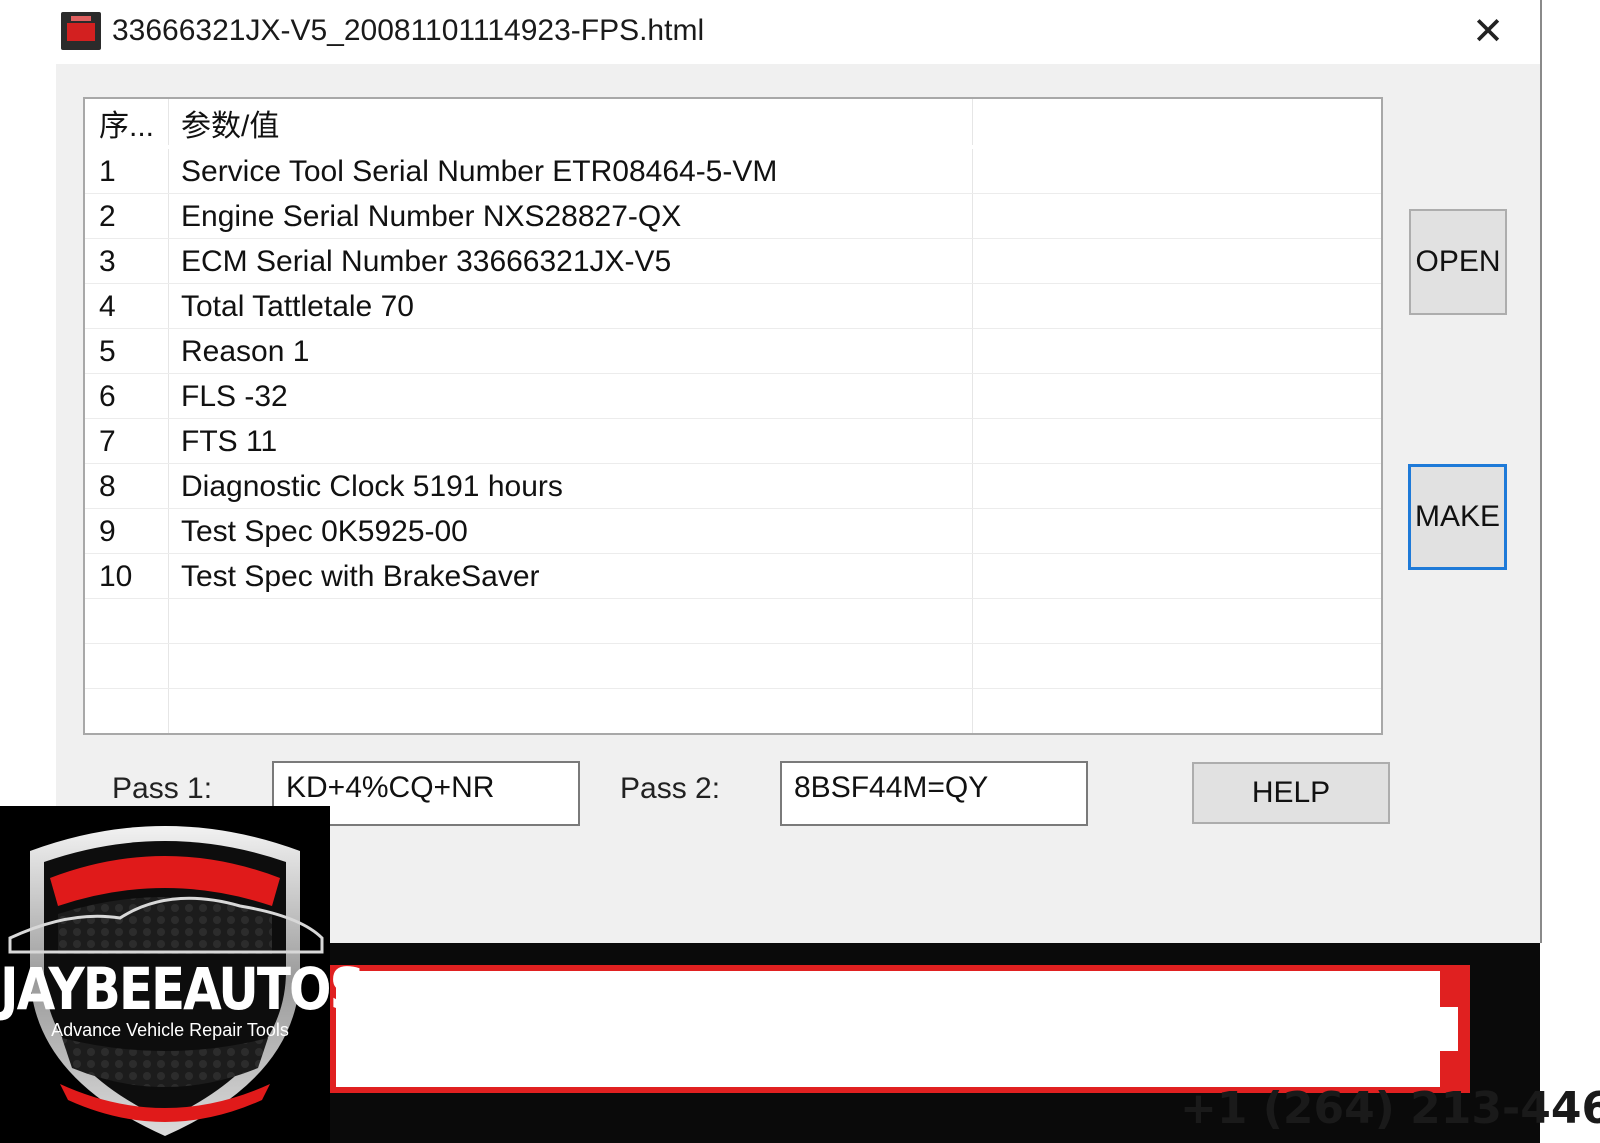 This screenshot has width=1600, height=1143. Describe the element at coordinates (571, 122) in the screenshot. I see `column-header-param-value: 参数/值` at that location.